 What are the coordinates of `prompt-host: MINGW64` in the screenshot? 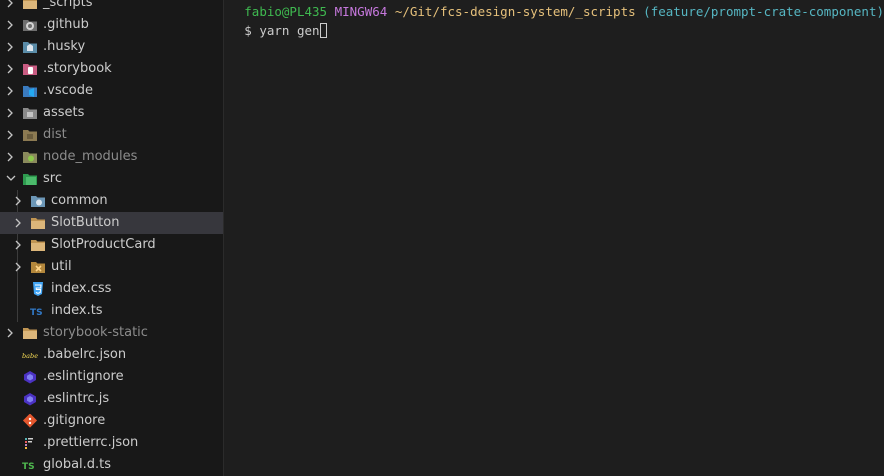 It's located at (361, 11).